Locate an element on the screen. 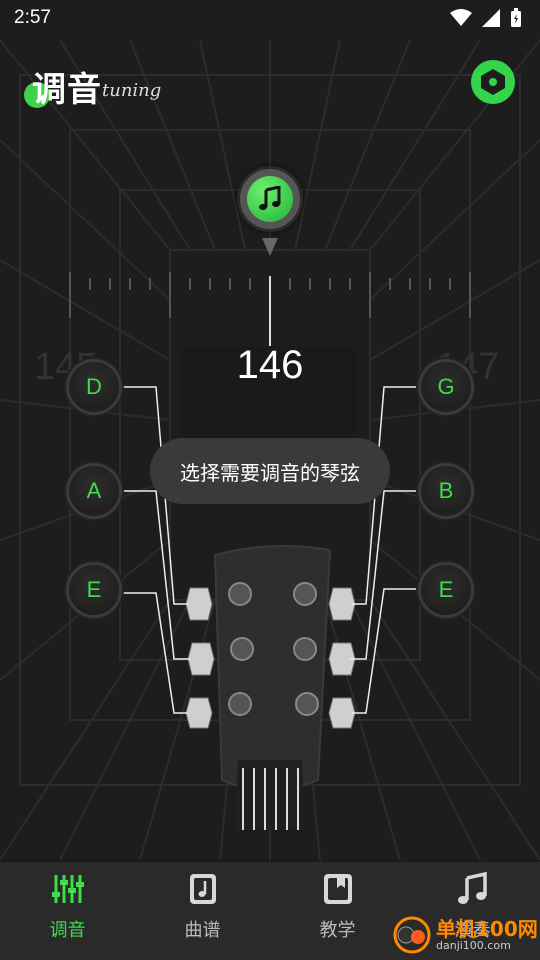  tab-sheet-music: 曲谱 is located at coordinates (202, 911).